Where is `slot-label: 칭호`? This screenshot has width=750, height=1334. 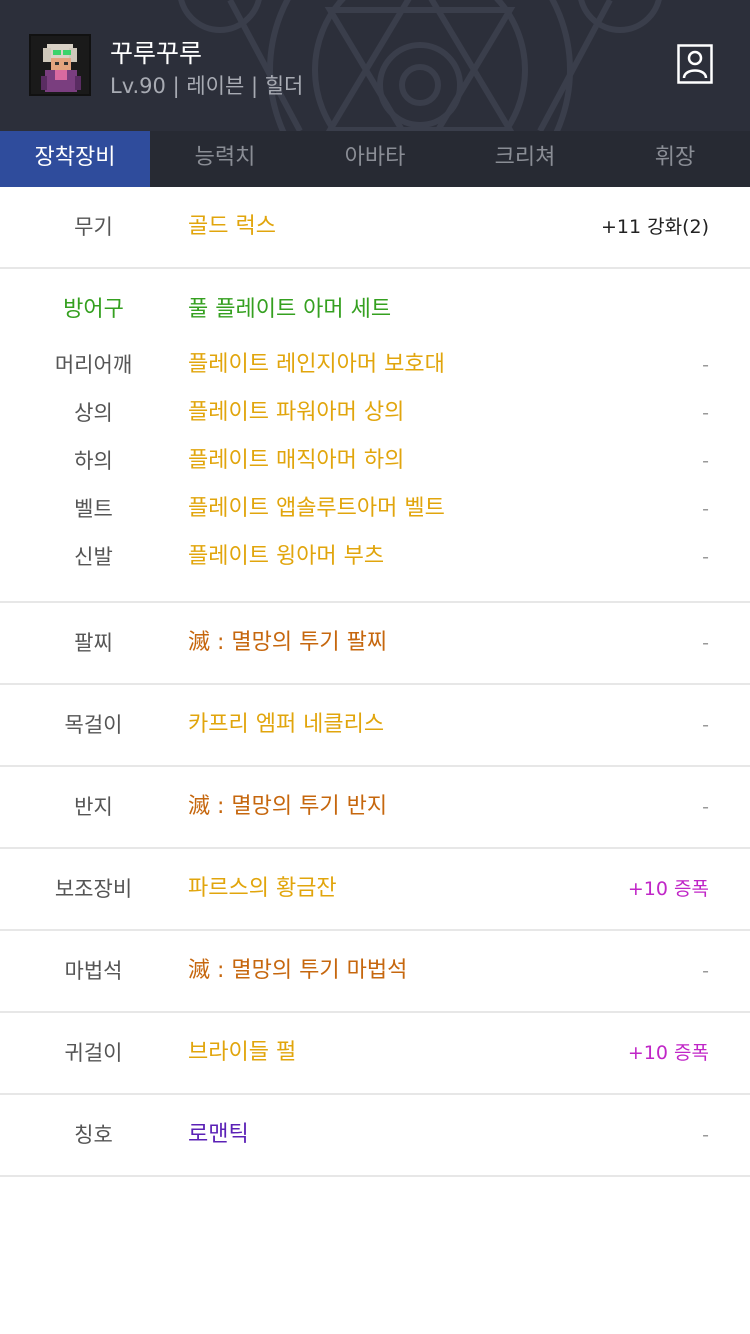
slot-label: 칭호 is located at coordinates (93, 1135).